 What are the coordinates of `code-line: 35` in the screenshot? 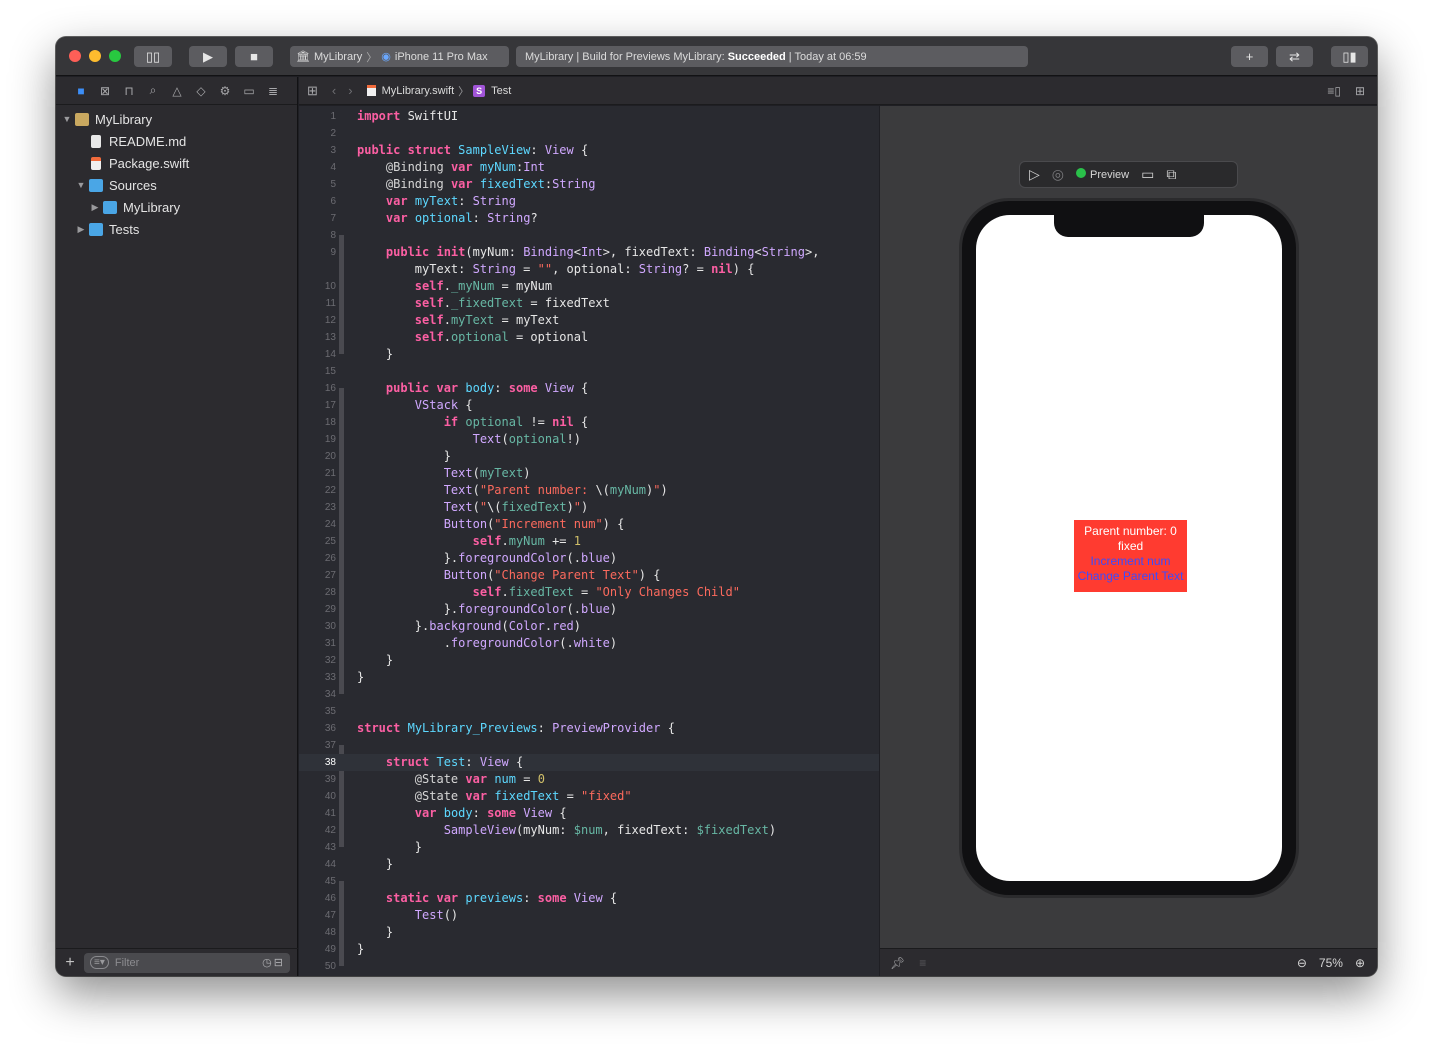 It's located at (589, 711).